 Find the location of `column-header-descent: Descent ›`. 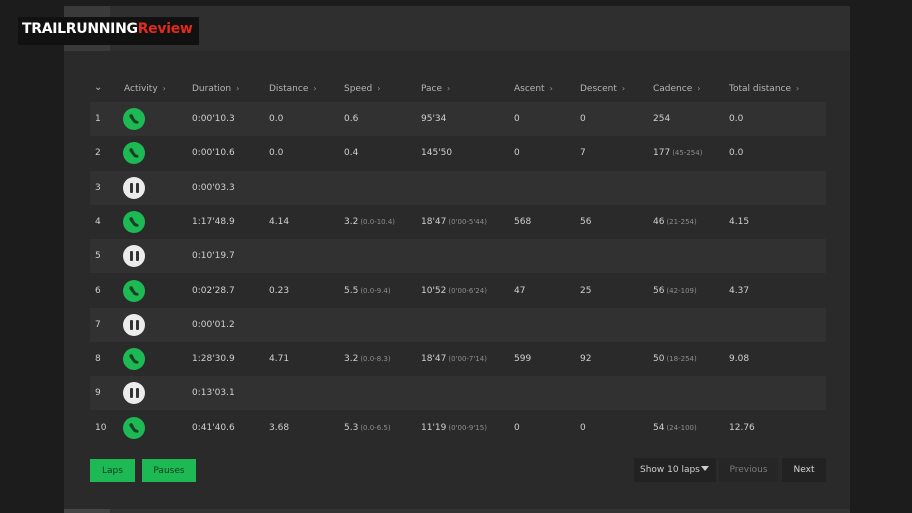

column-header-descent: Descent › is located at coordinates (602, 89).